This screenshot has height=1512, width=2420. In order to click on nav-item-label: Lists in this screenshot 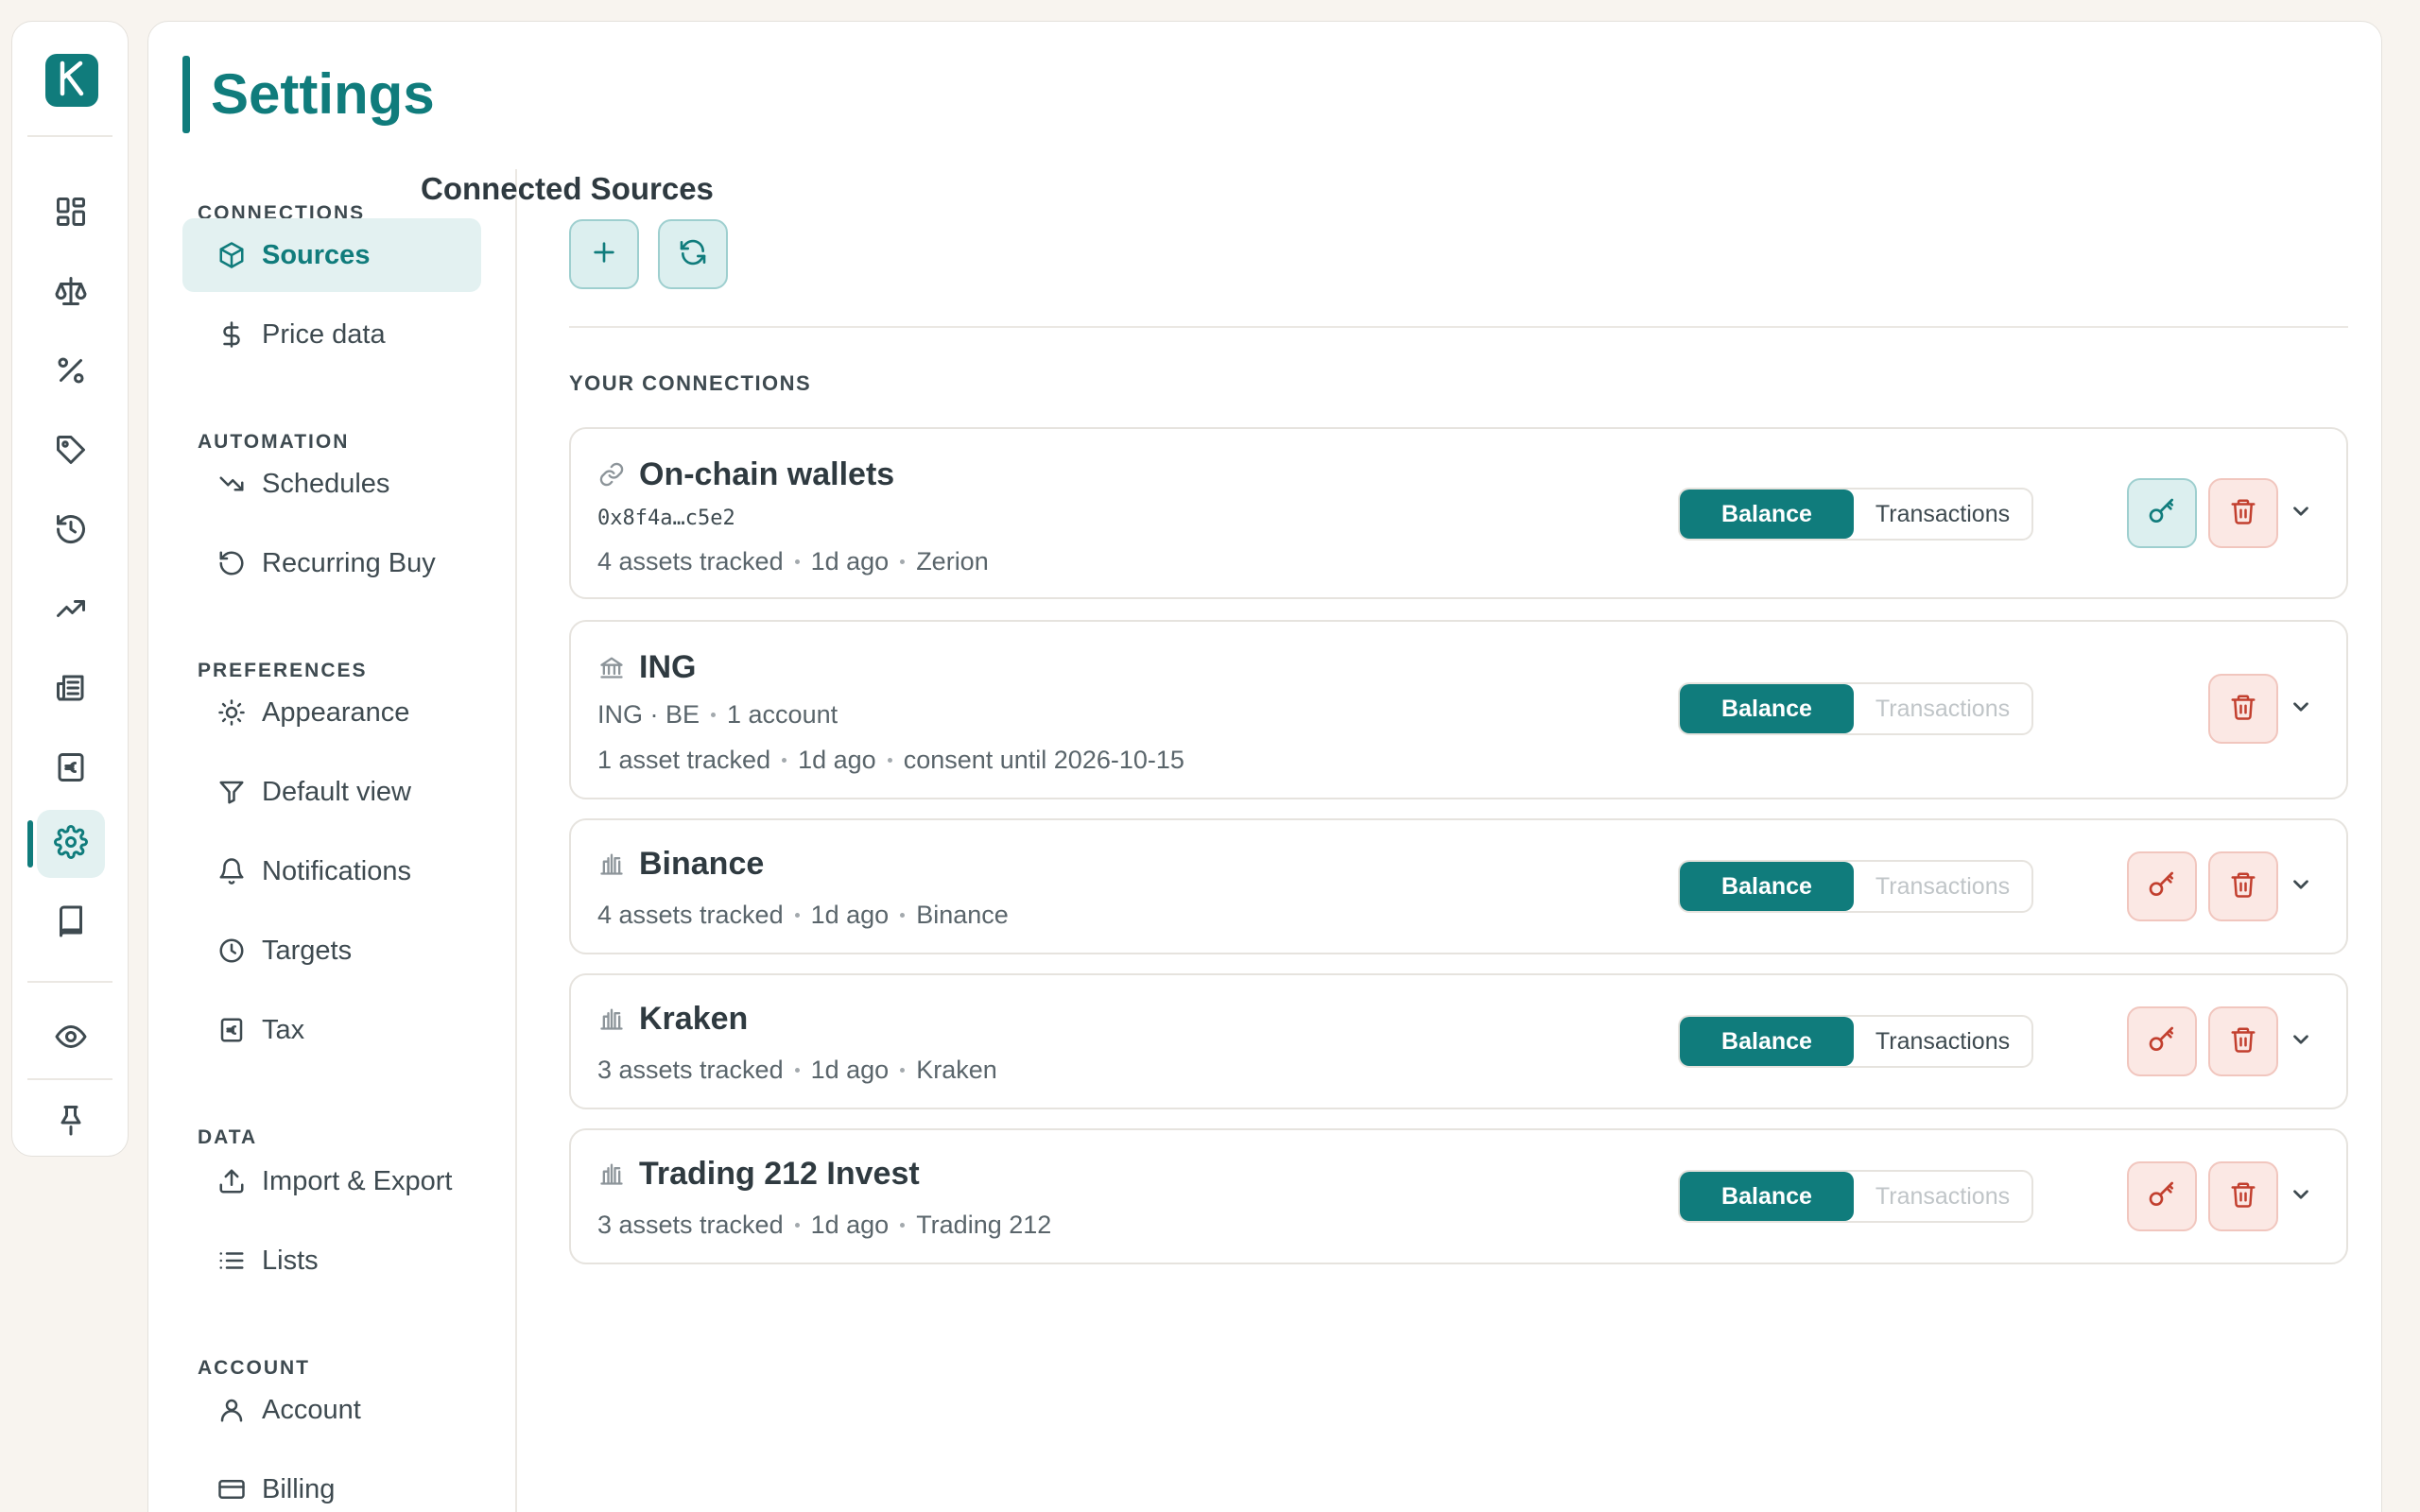, I will do `click(290, 1260)`.